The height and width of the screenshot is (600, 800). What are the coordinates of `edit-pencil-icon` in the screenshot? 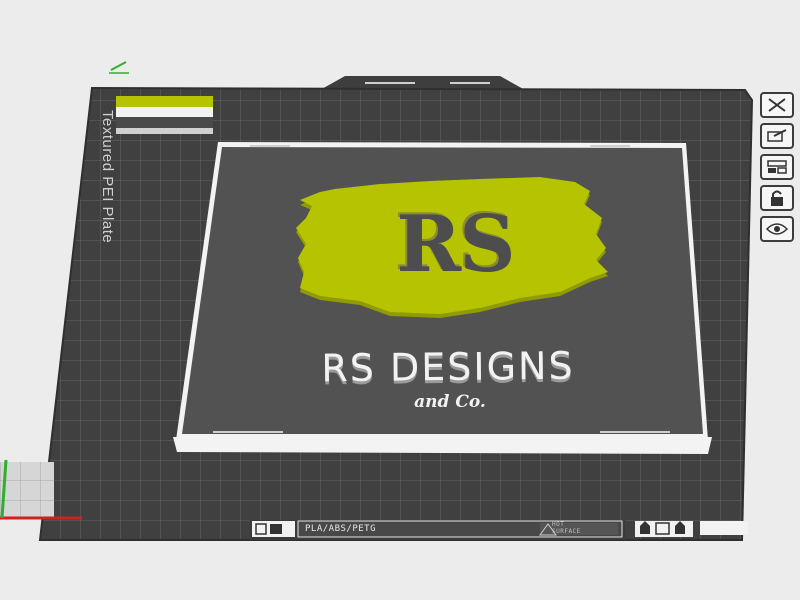 It's located at (119, 67).